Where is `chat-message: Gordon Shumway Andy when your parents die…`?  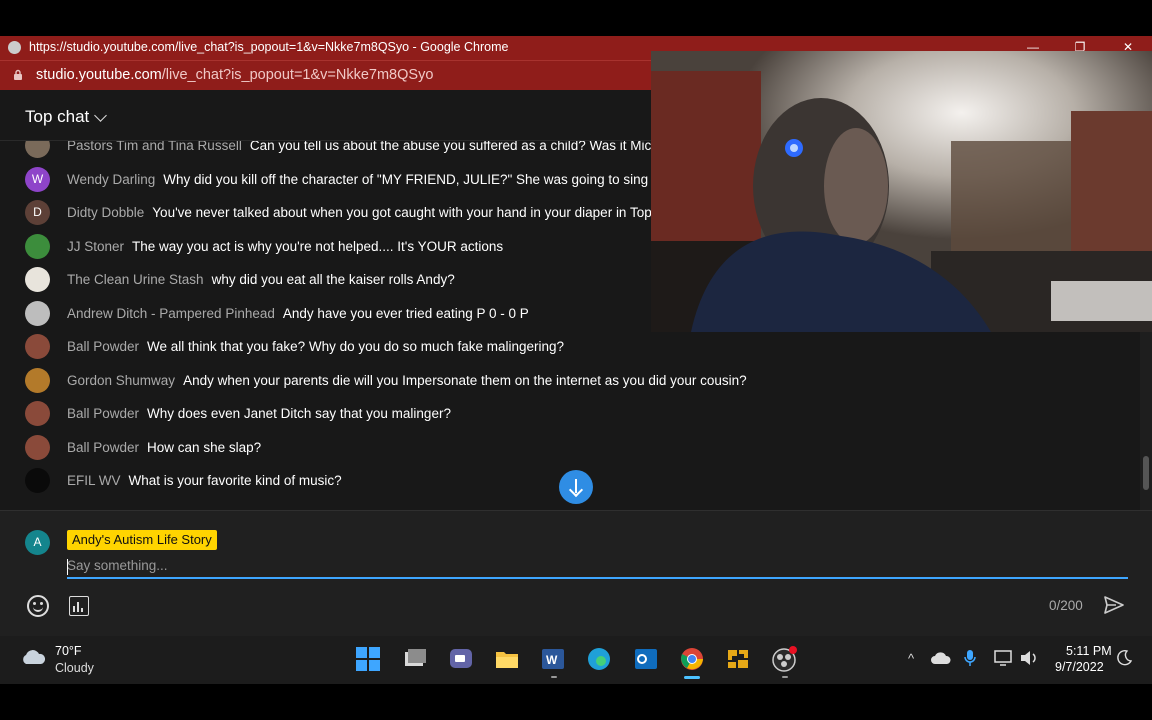 chat-message: Gordon Shumway Andy when your parents die… is located at coordinates (570, 382).